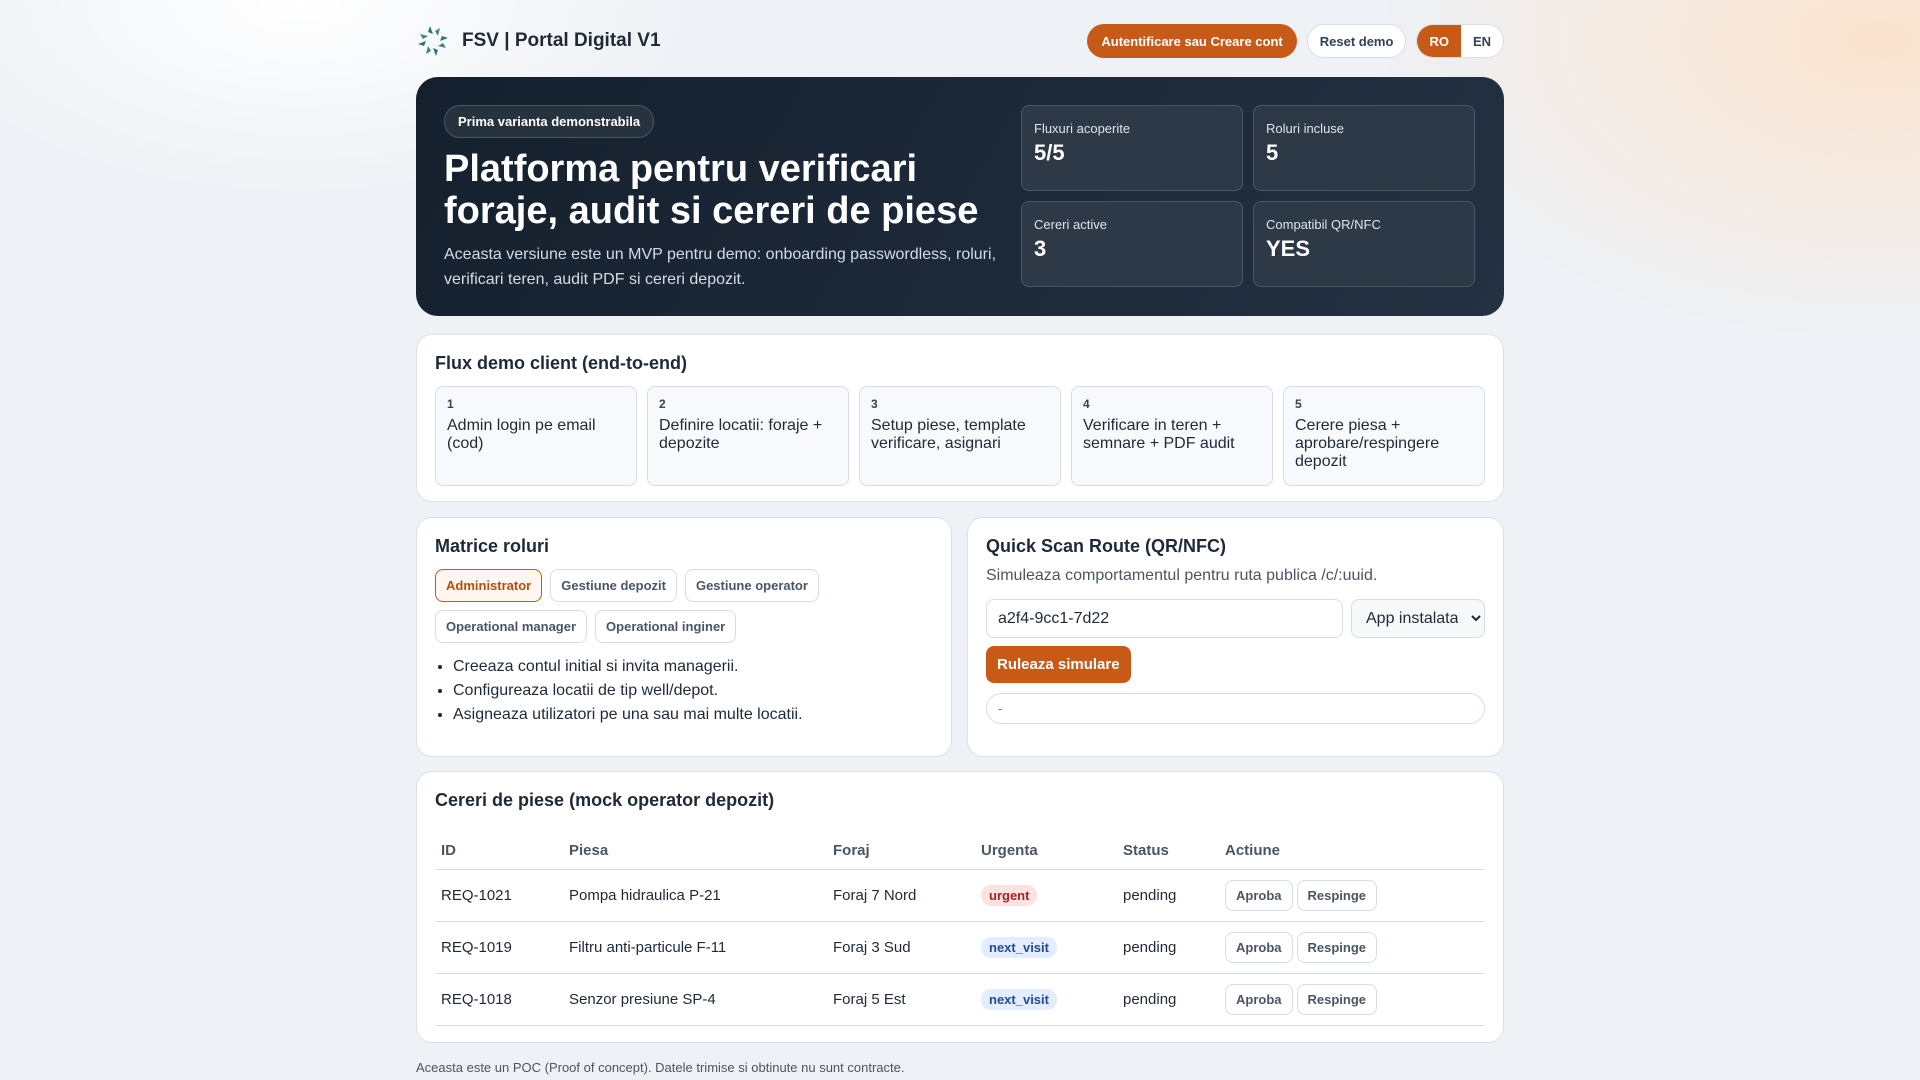 This screenshot has height=1080, width=1920. Describe the element at coordinates (1132, 244) in the screenshot. I see `stat-card: Cereri active 3` at that location.